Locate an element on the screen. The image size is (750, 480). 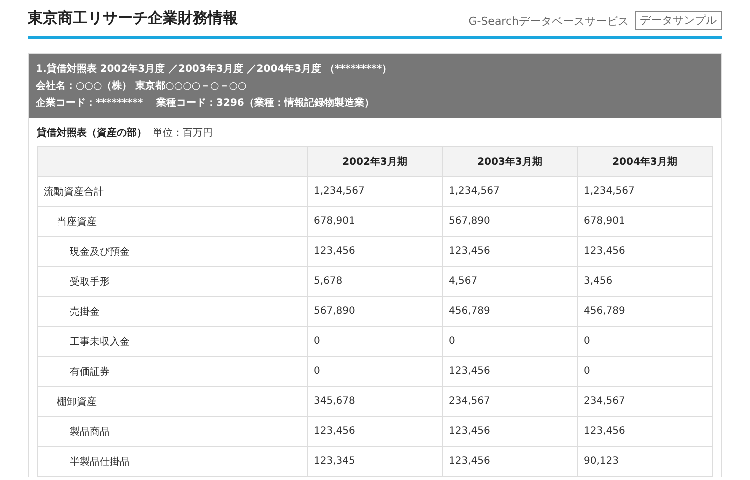
row-label: 半製品仕掛品 is located at coordinates (173, 461).